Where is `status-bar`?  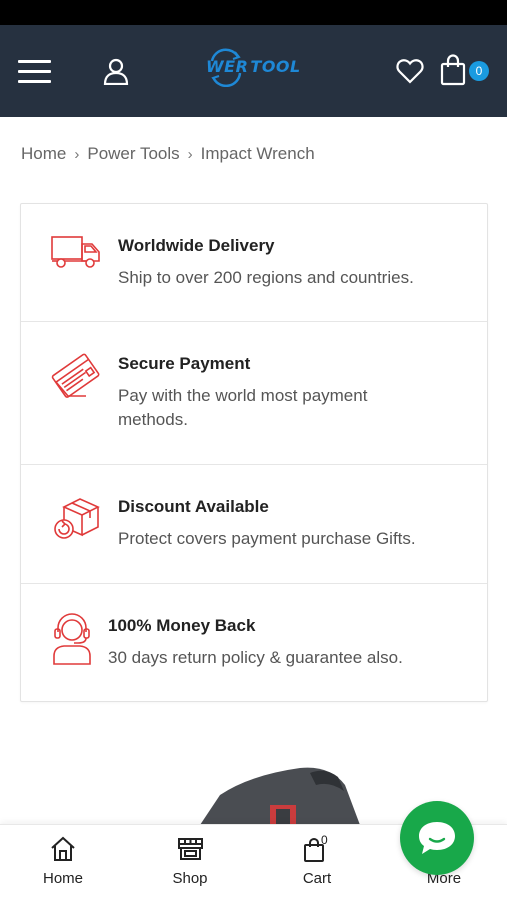 status-bar is located at coordinates (253, 12).